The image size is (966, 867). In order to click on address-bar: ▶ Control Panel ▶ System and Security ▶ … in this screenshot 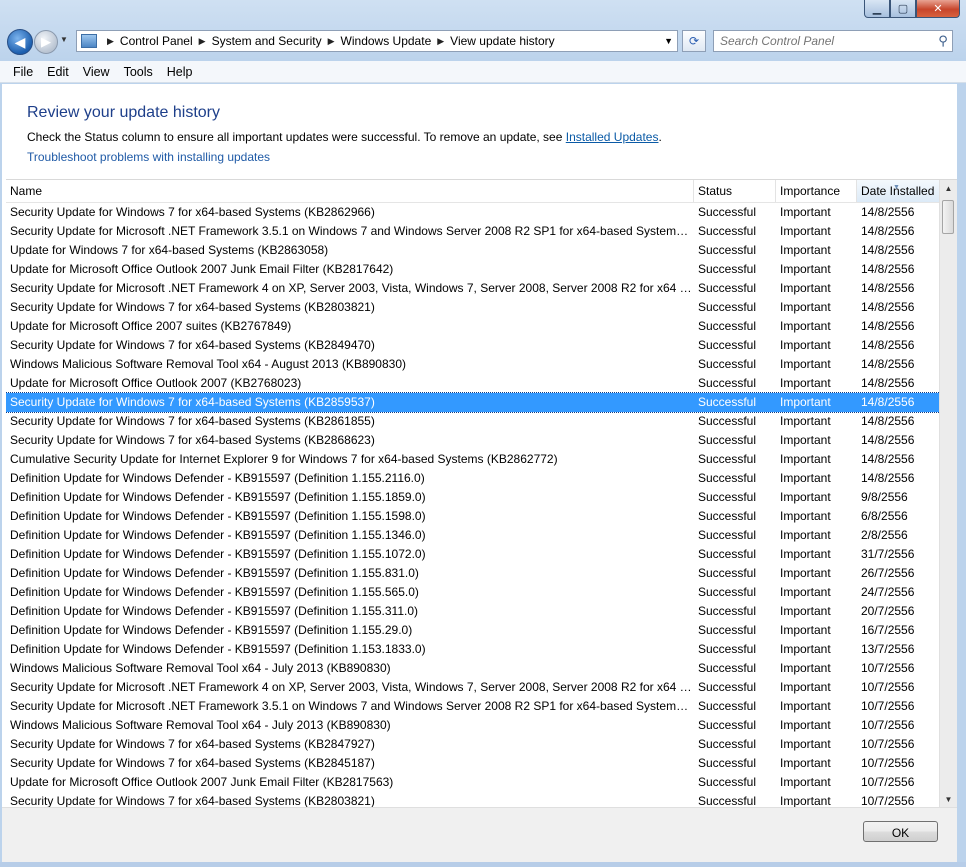, I will do `click(377, 41)`.